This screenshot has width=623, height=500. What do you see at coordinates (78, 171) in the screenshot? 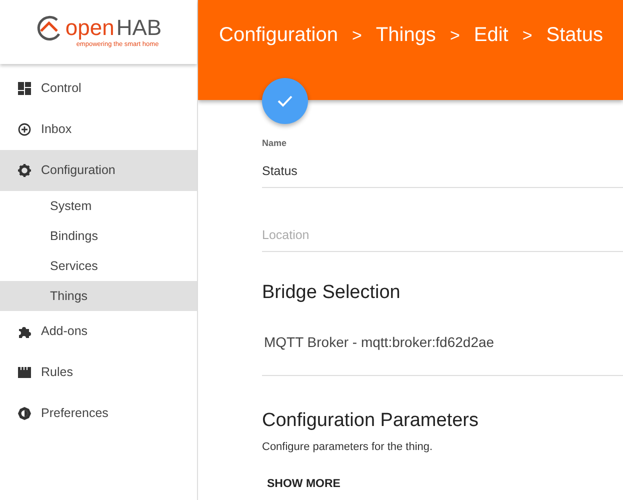
I see `sidebar-label: Configuration` at bounding box center [78, 171].